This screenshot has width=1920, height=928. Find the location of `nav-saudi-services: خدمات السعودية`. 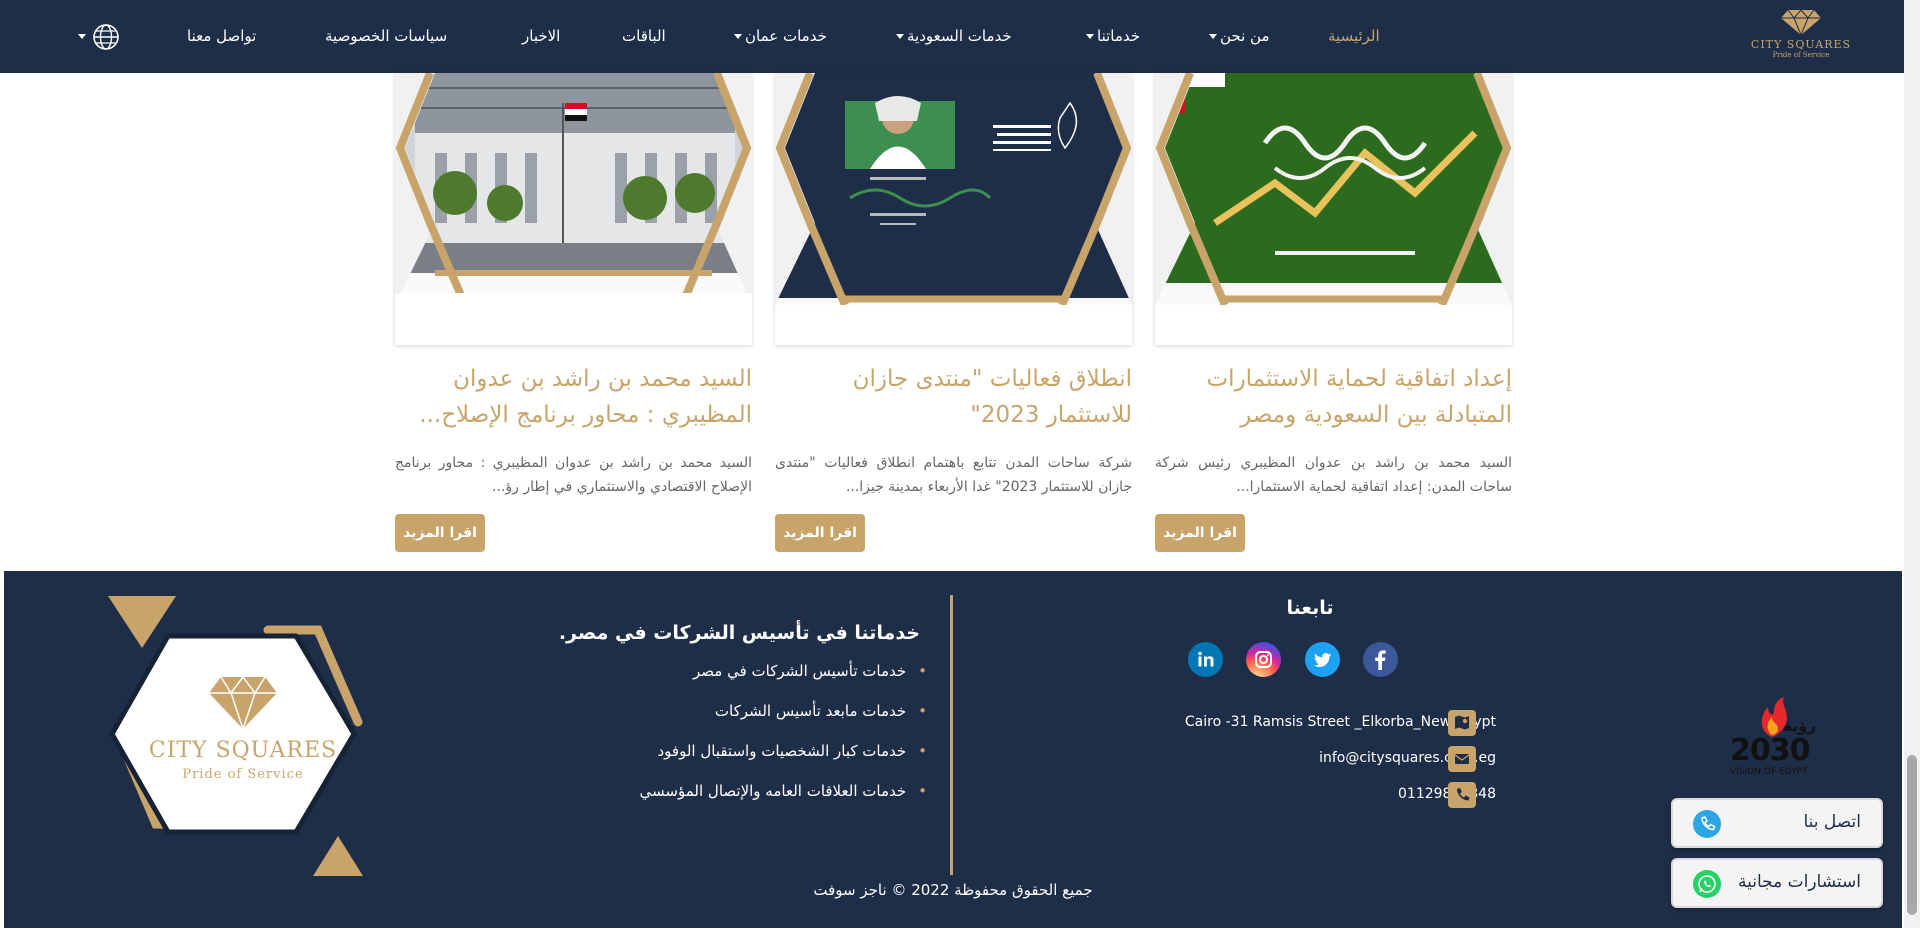

nav-saudi-services: خدمات السعودية is located at coordinates (952, 36).